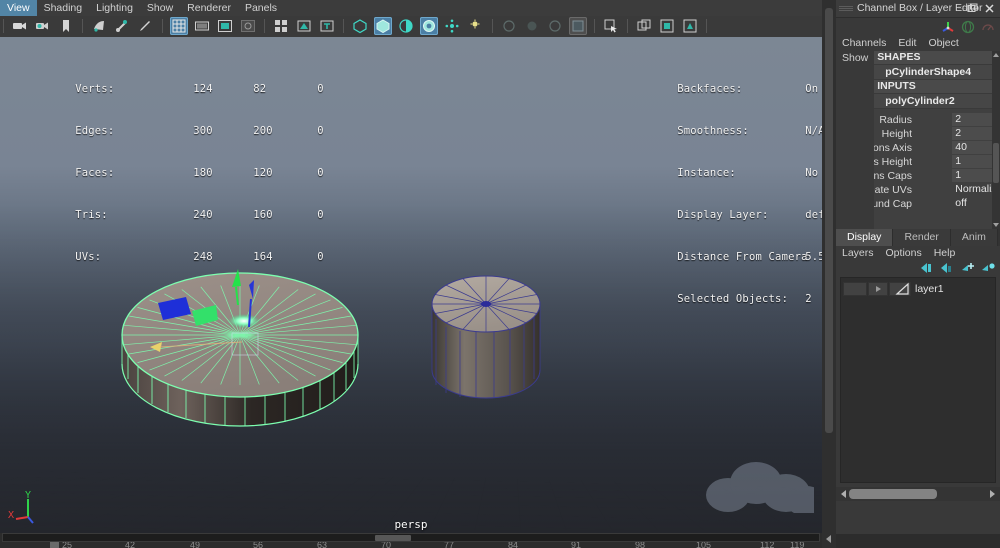 This screenshot has height=548, width=1000. I want to click on layer-editor-tabs: Display Render Anim, so click(918, 237).